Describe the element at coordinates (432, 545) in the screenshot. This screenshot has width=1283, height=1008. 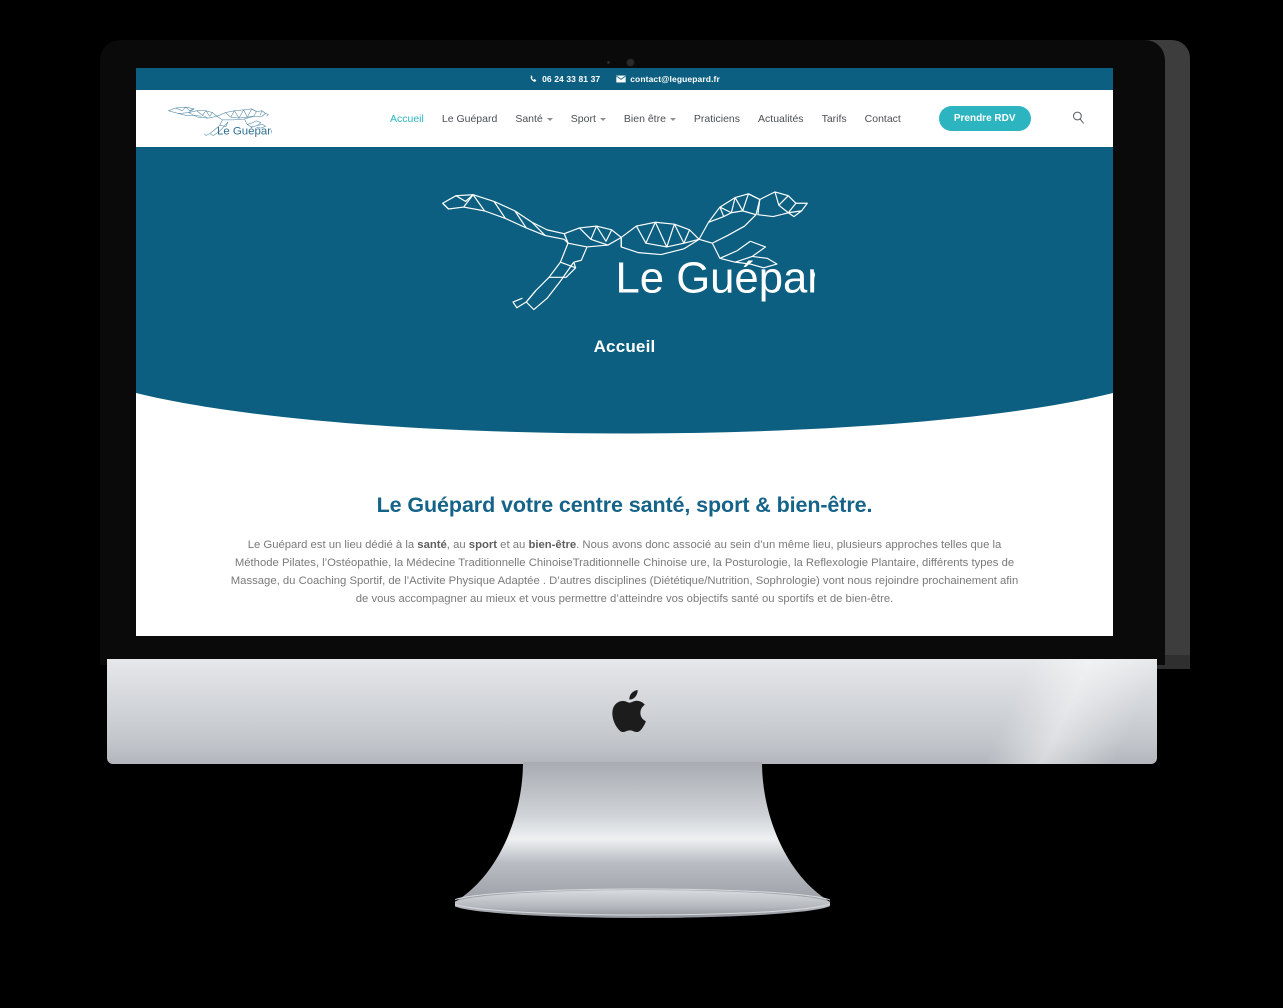
I see `para-part-bold: santé` at that location.